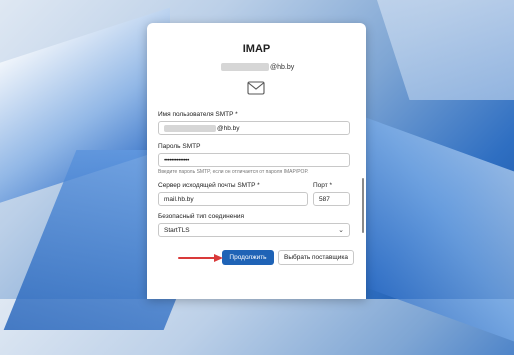  Describe the element at coordinates (442, 50) in the screenshot. I see `wallpaper-shape` at that location.